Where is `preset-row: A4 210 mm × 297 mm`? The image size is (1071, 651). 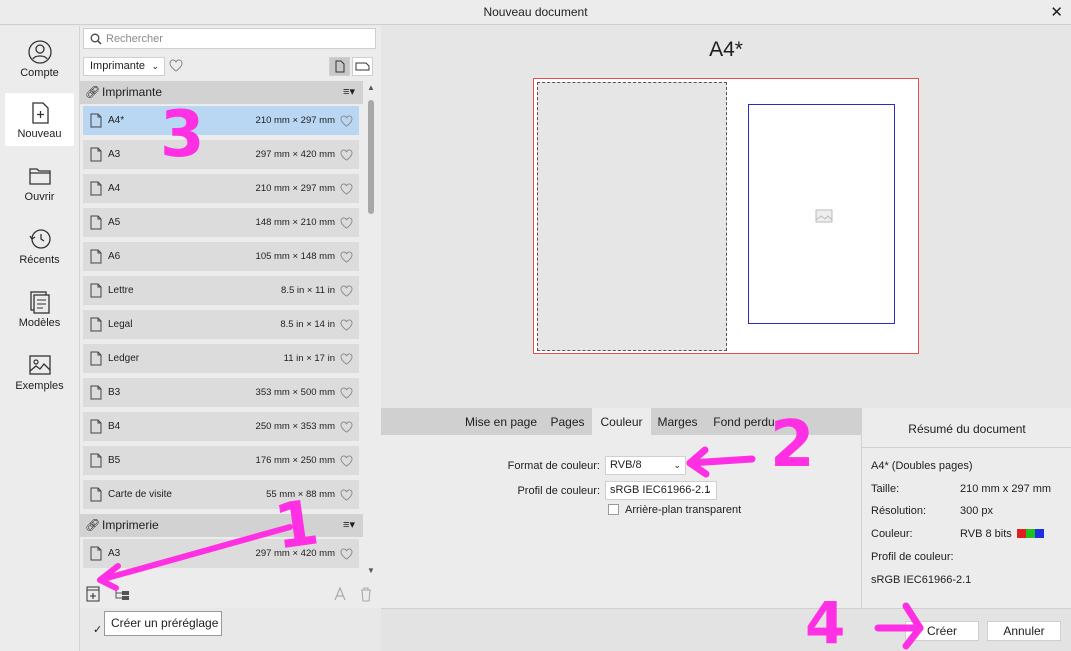
preset-row: A4 210 mm × 297 mm is located at coordinates (221, 188).